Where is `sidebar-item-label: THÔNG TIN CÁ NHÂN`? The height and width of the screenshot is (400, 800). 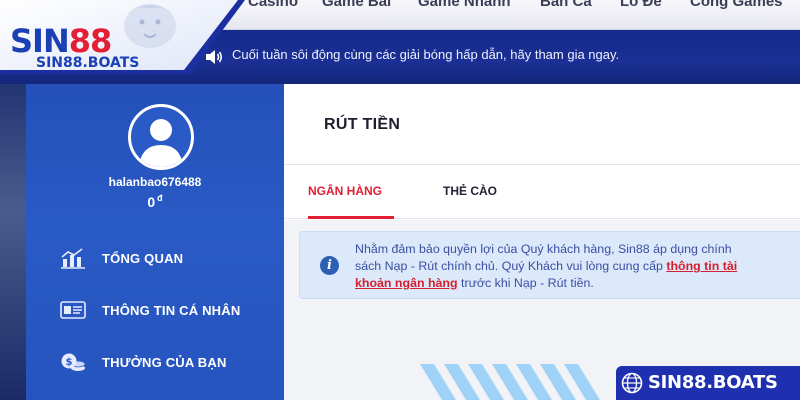 sidebar-item-label: THÔNG TIN CÁ NHÂN is located at coordinates (171, 310).